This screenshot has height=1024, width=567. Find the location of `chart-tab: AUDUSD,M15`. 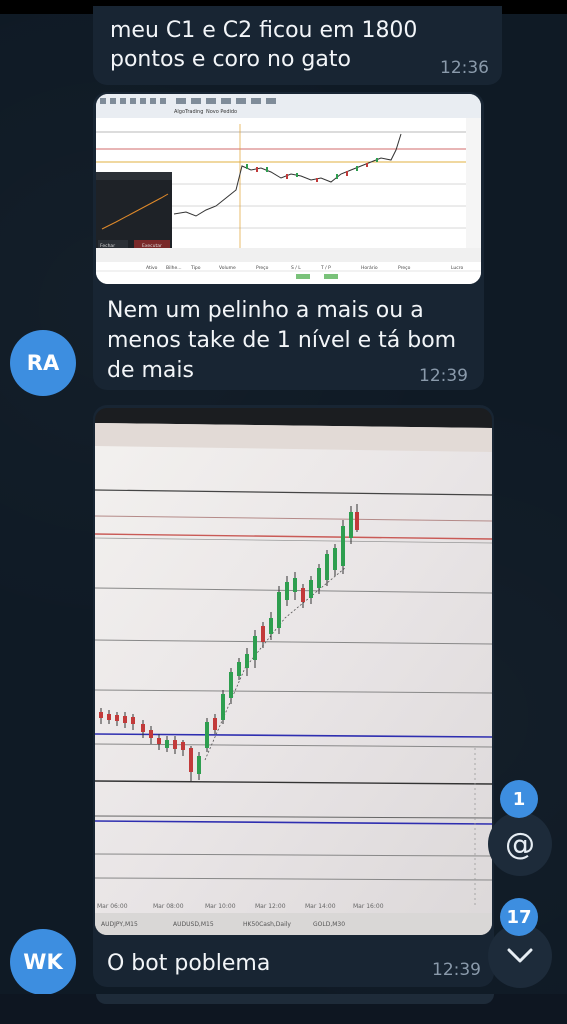

chart-tab: AUDUSD,M15 is located at coordinates (193, 924).